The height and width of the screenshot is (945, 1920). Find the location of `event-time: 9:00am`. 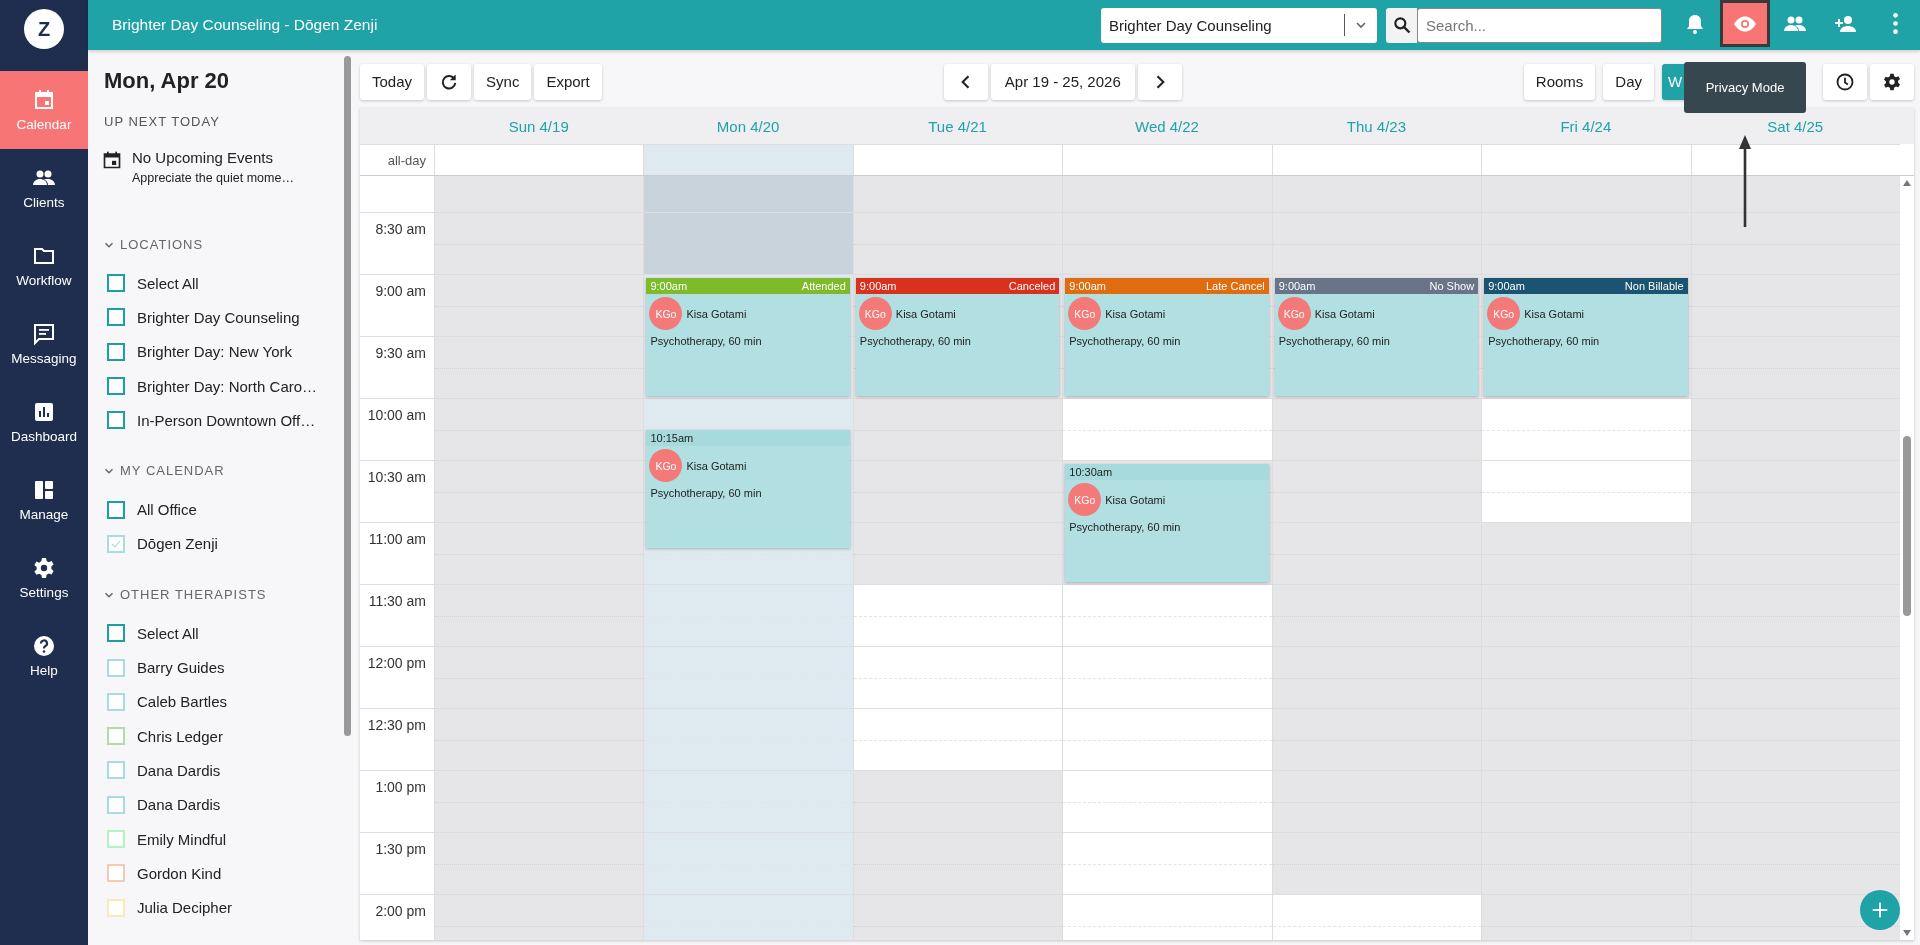

event-time: 9:00am is located at coordinates (878, 286).